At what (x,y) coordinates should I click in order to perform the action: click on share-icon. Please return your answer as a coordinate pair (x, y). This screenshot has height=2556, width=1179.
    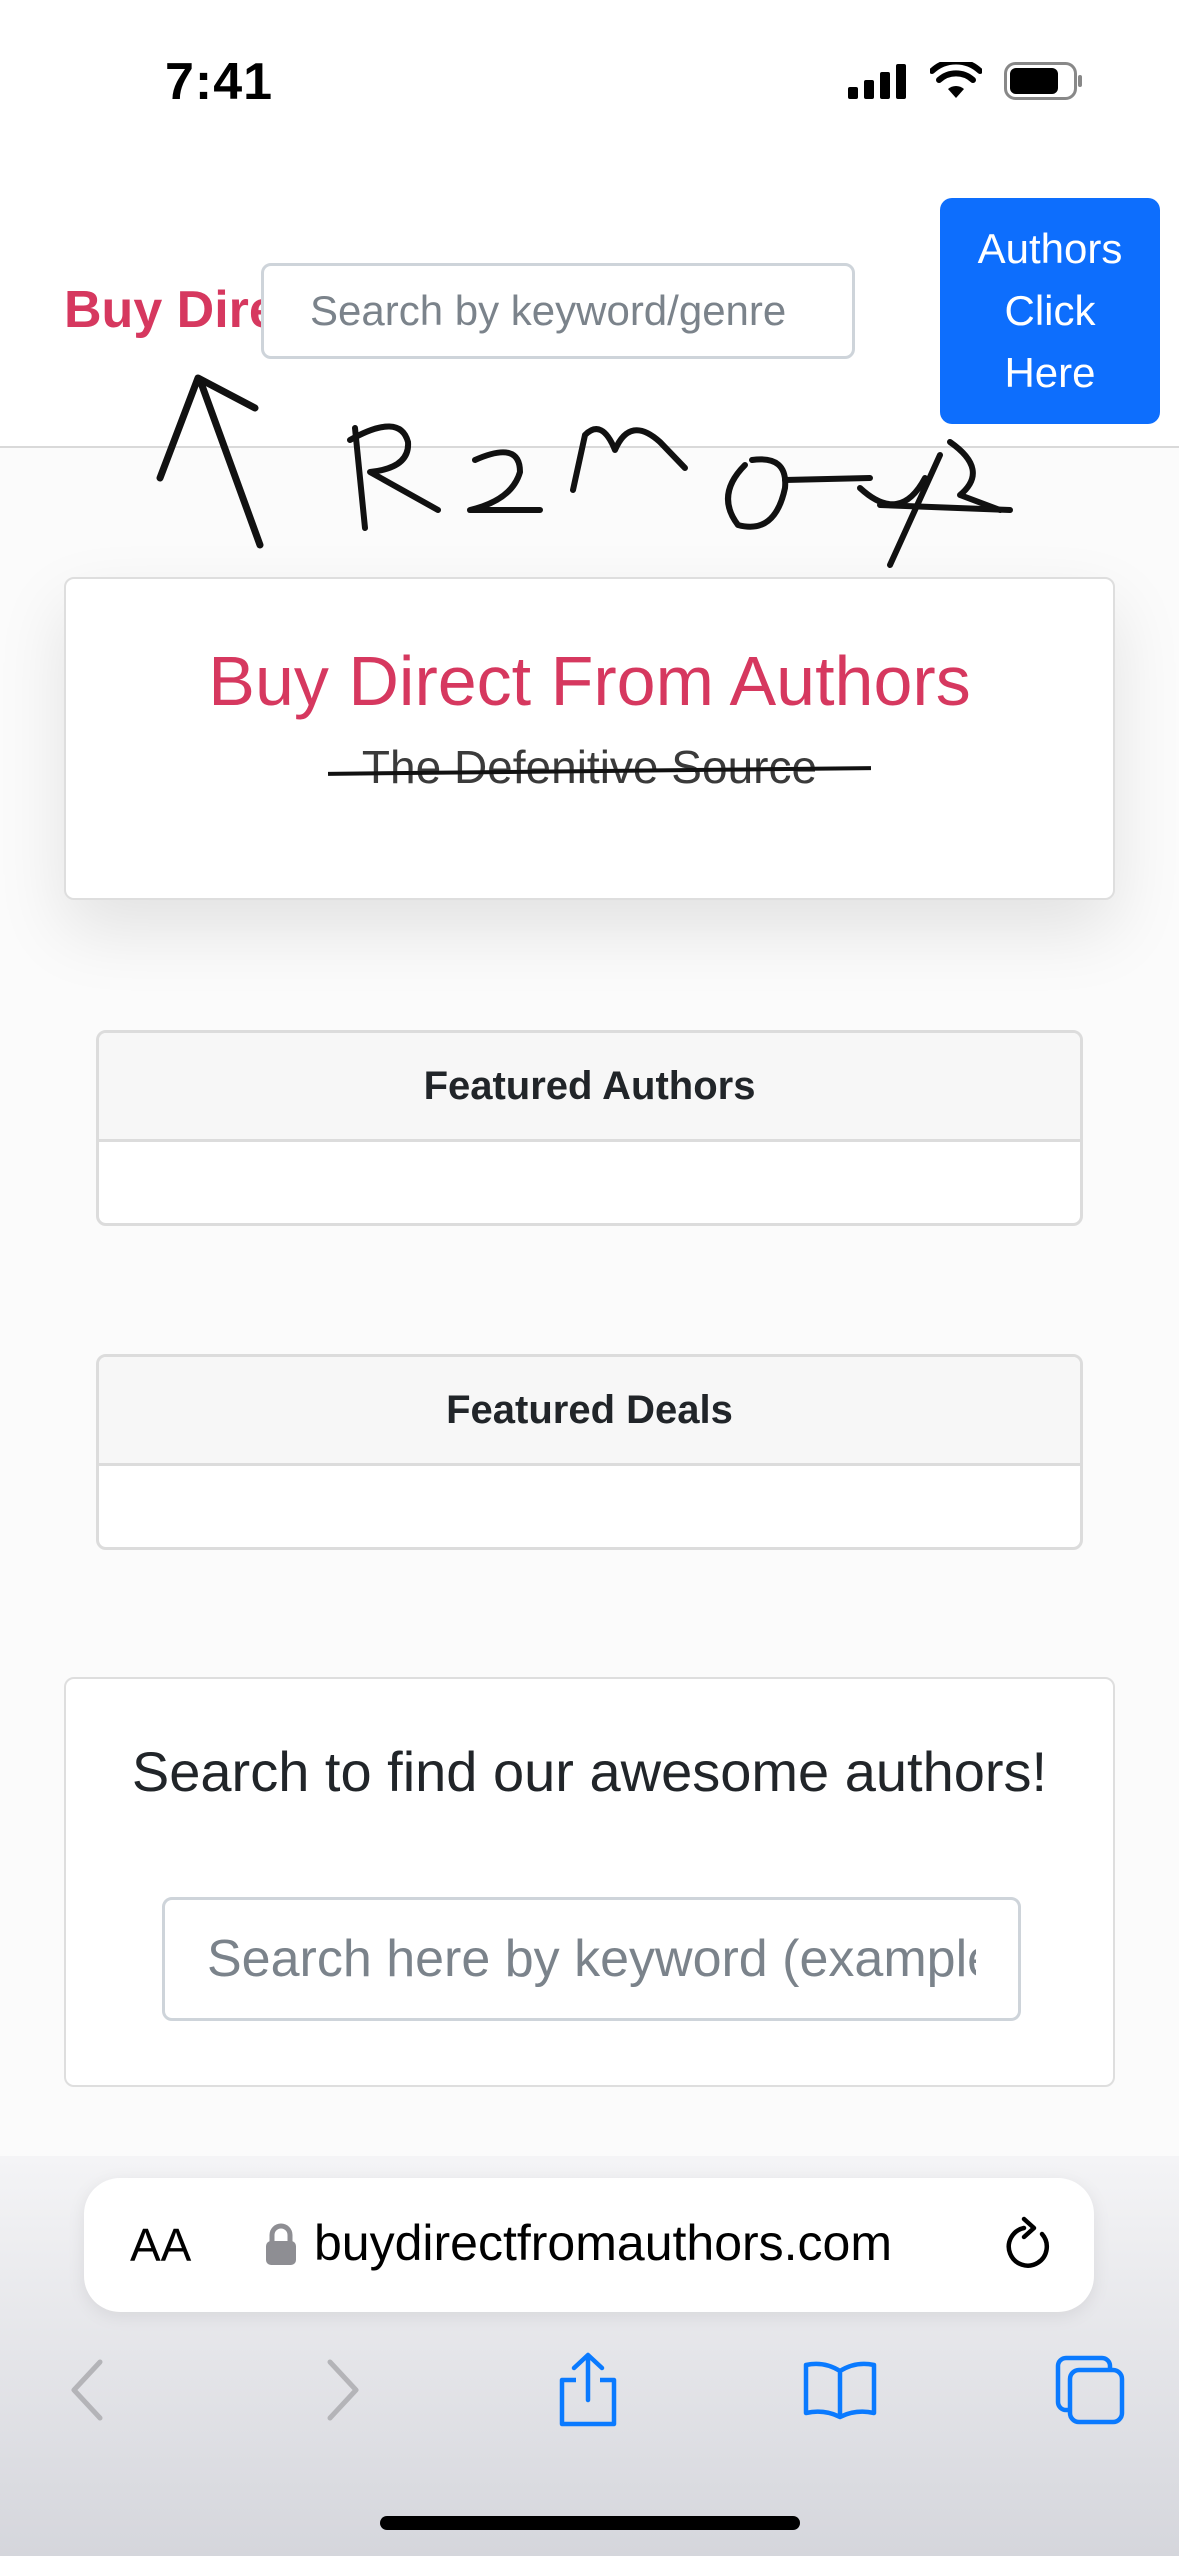
    Looking at the image, I should click on (588, 2389).